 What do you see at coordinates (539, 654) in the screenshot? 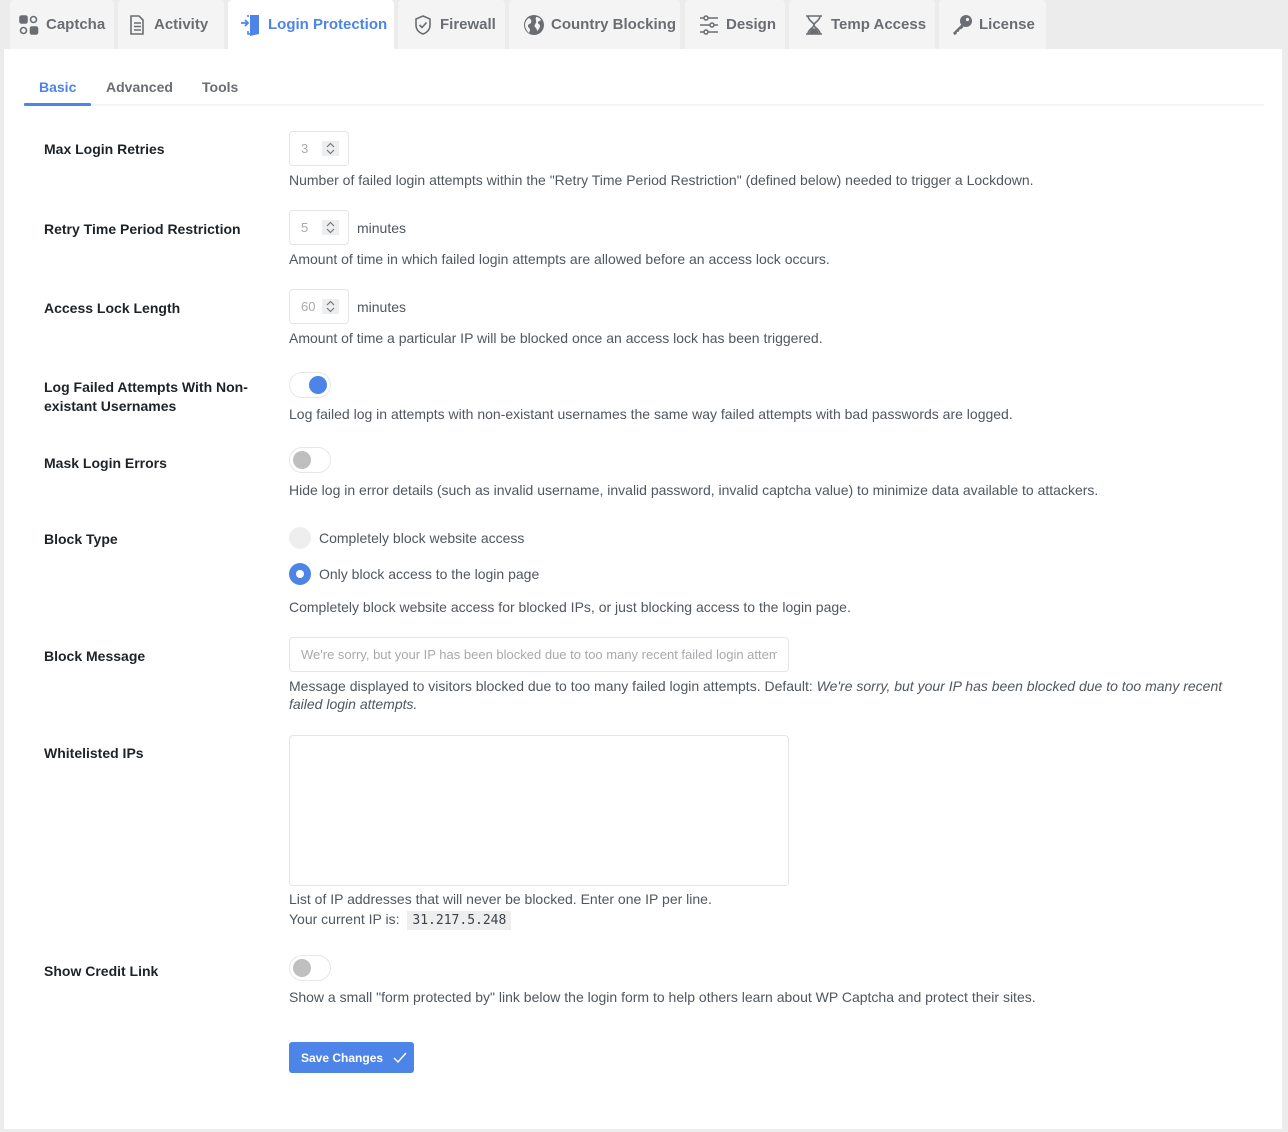
I see `block-message-input` at bounding box center [539, 654].